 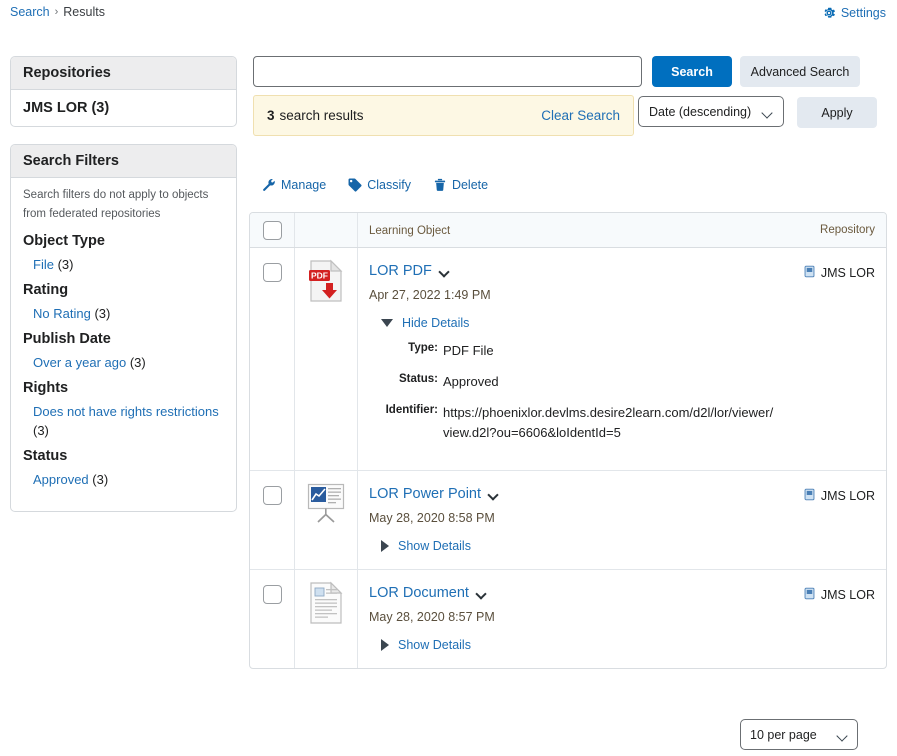 What do you see at coordinates (468, 350) in the screenshot?
I see `detail-value-type: PDF File` at bounding box center [468, 350].